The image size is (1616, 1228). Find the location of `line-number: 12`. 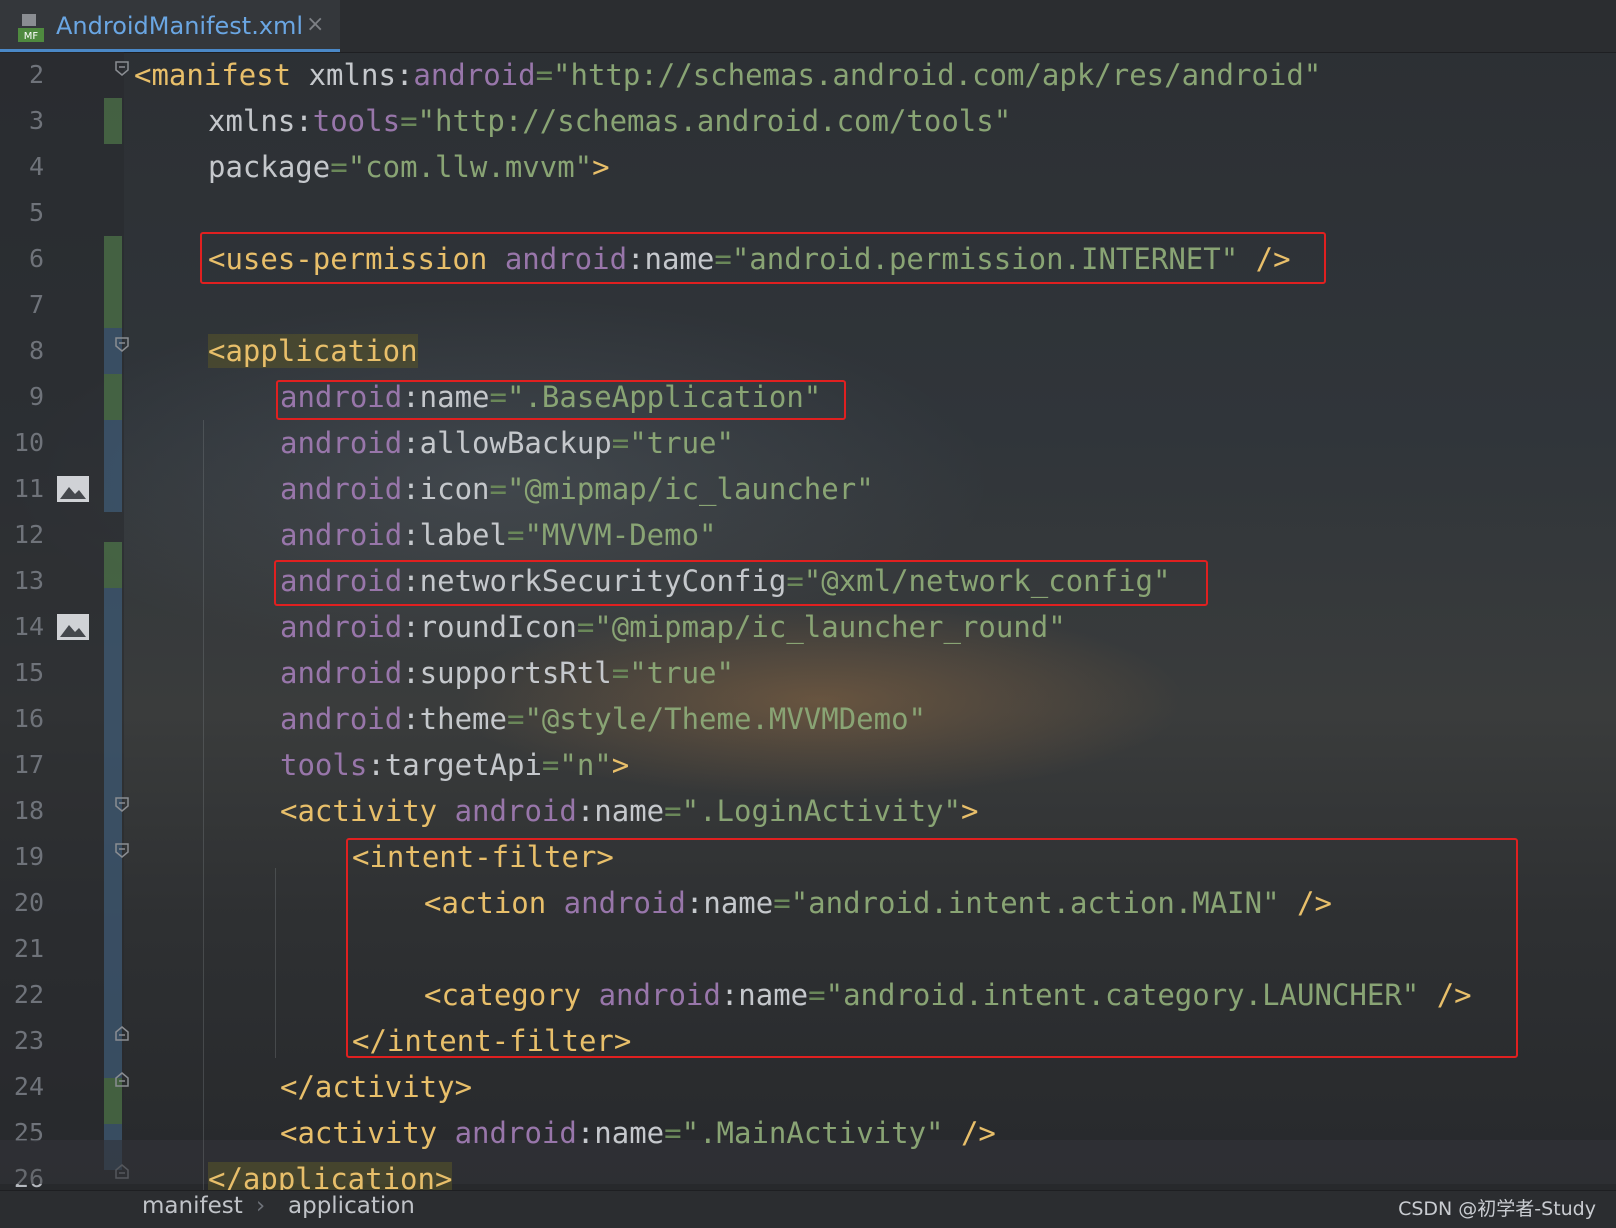

line-number: 12 is located at coordinates (28, 534).